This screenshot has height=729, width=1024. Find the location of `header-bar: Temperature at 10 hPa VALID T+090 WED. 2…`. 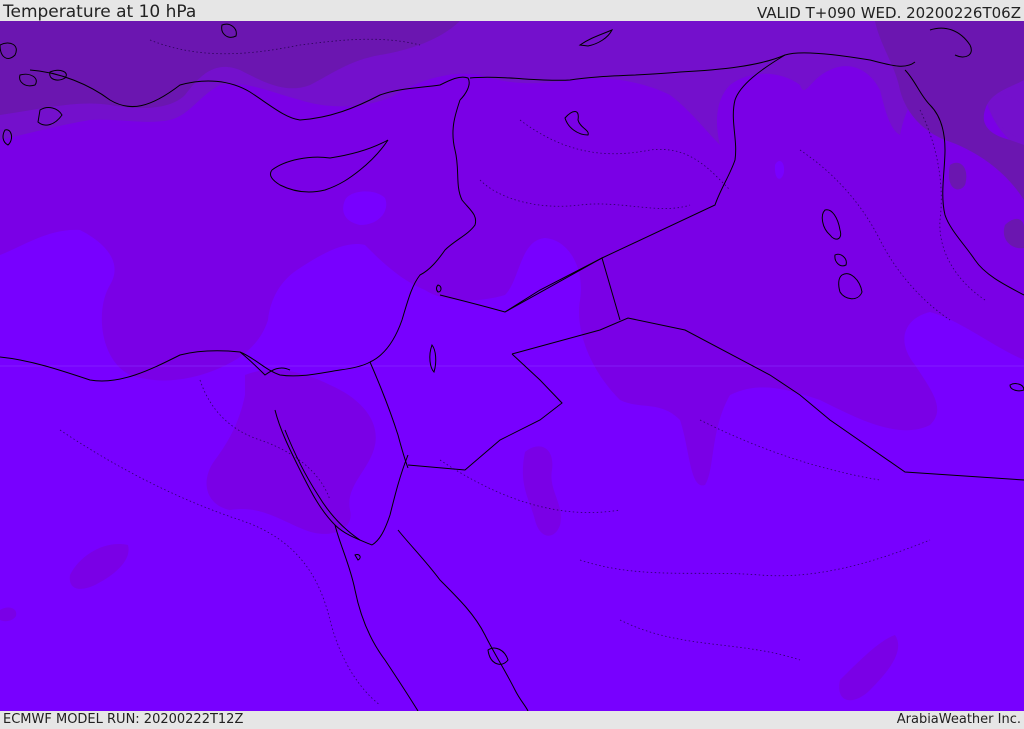

header-bar: Temperature at 10 hPa VALID T+090 WED. 2… is located at coordinates (512, 10).